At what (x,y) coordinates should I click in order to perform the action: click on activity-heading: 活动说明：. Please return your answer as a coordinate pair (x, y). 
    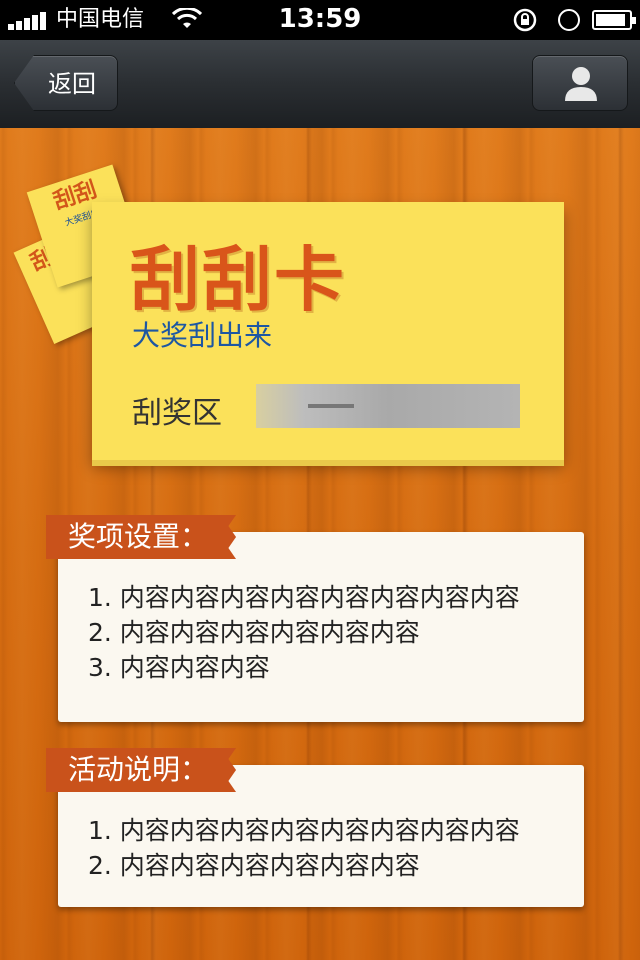
    Looking at the image, I should click on (141, 770).